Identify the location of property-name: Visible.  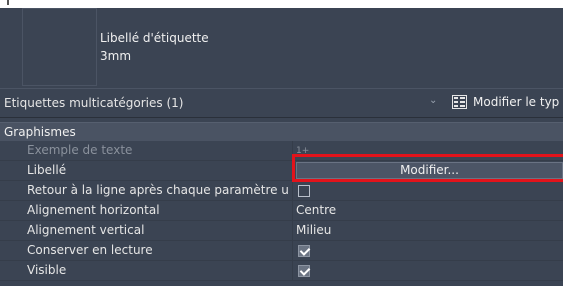
(47, 270).